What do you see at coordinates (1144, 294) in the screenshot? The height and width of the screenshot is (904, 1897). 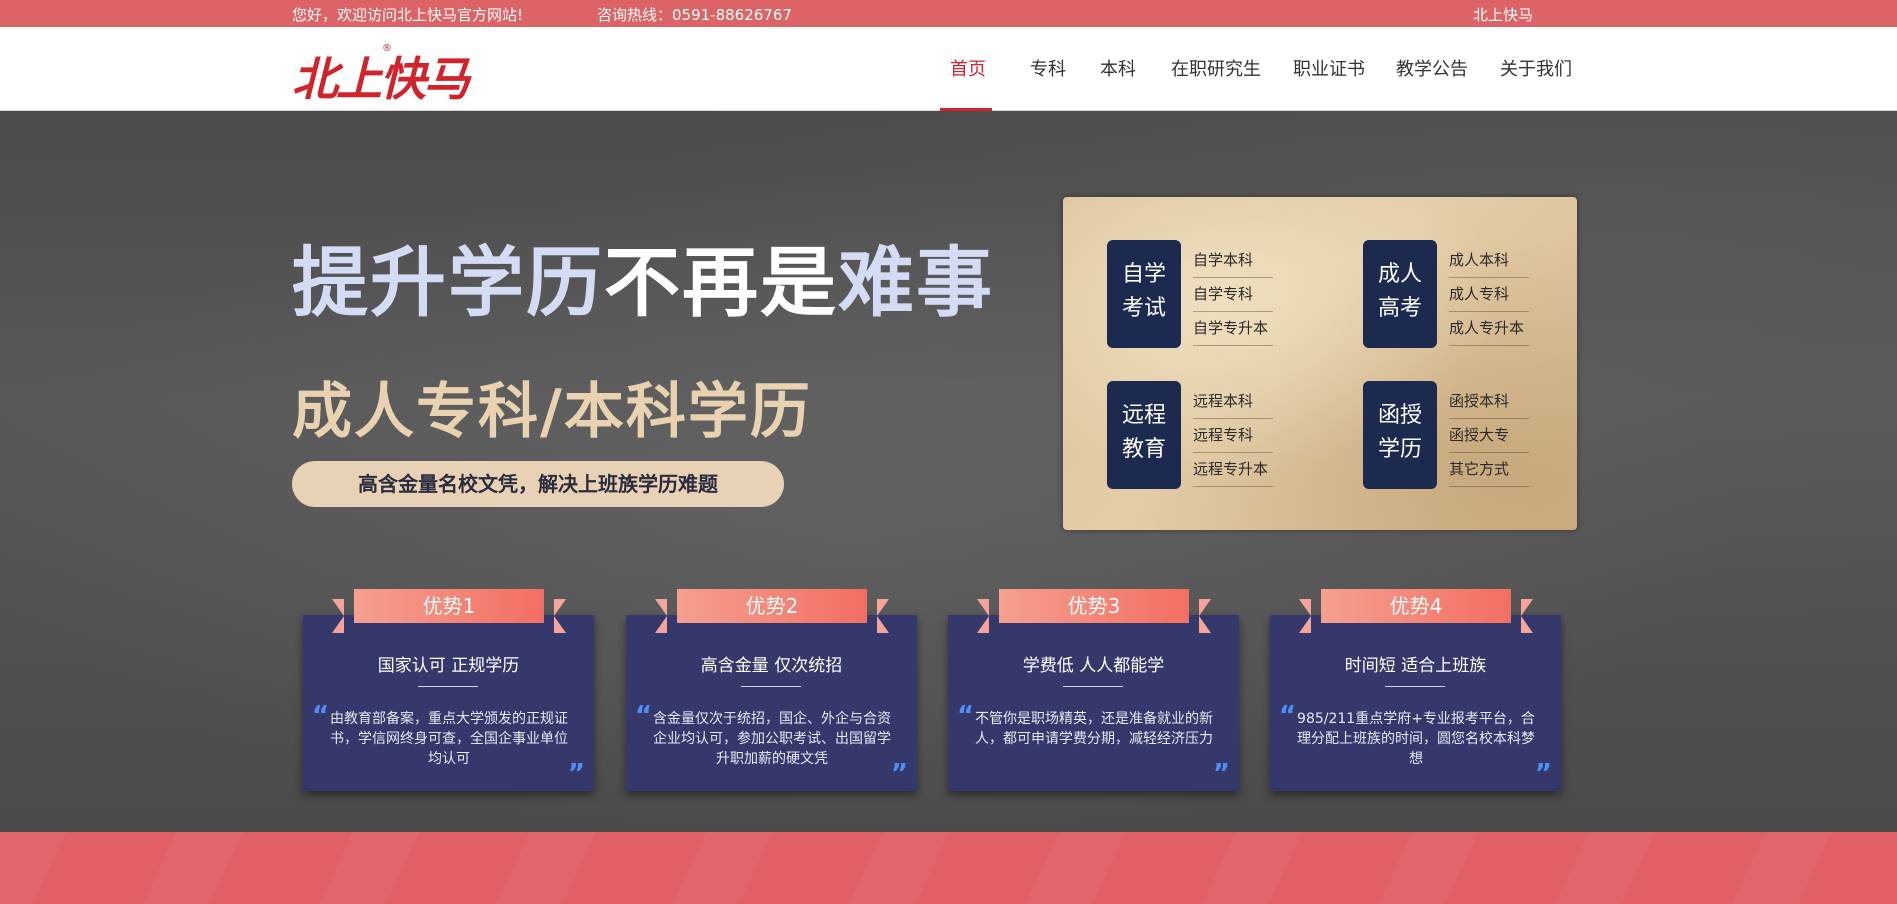 I see `category-box: 自学 考试` at bounding box center [1144, 294].